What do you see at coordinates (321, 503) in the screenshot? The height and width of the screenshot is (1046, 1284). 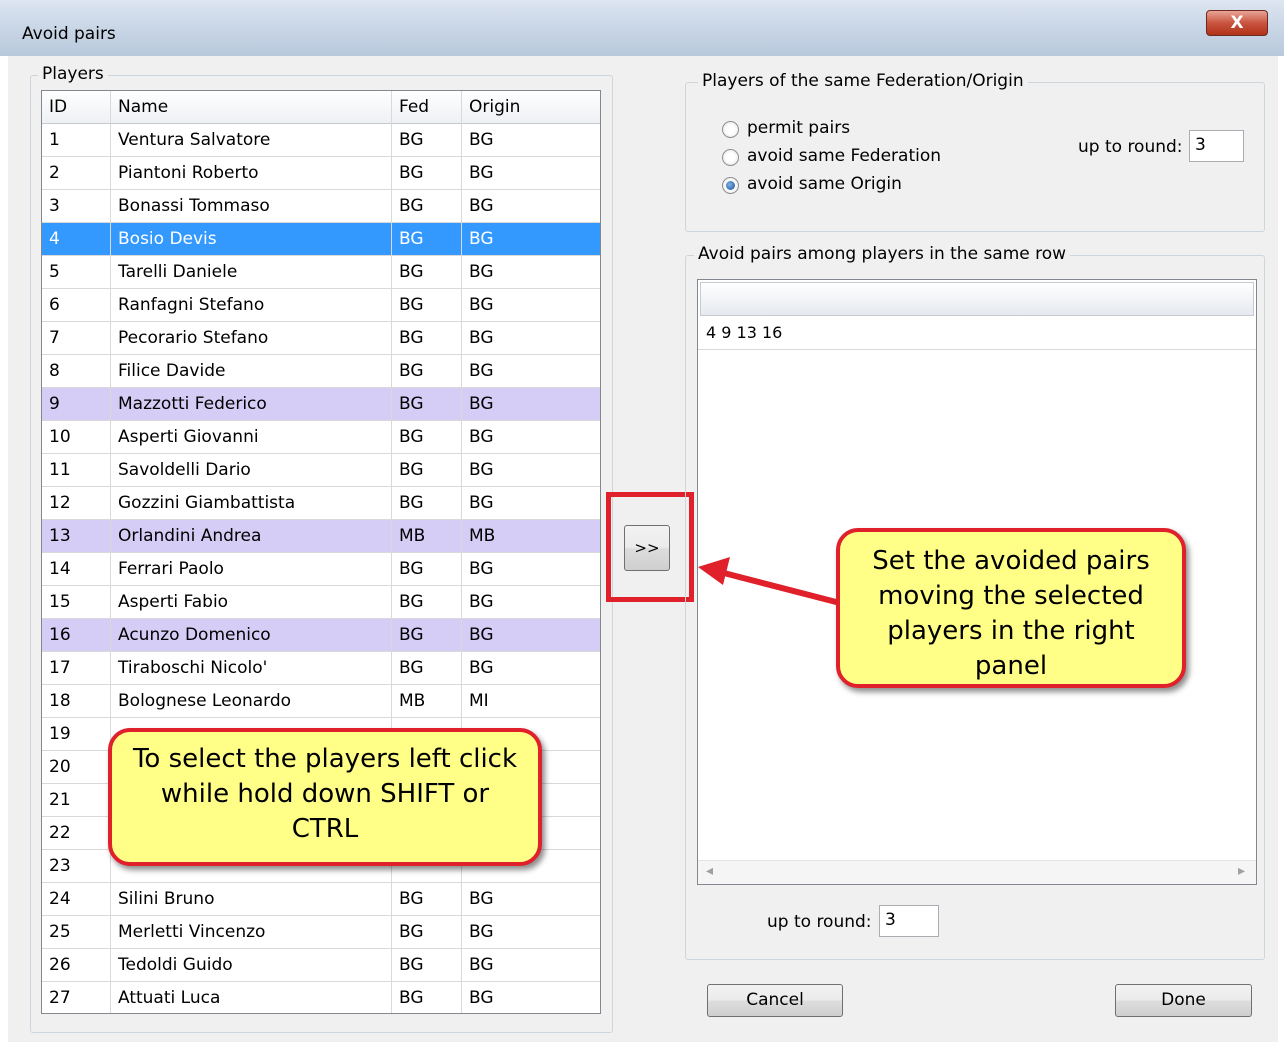 I see `table-row: 12 Gozzini Giambattista BG BG` at bounding box center [321, 503].